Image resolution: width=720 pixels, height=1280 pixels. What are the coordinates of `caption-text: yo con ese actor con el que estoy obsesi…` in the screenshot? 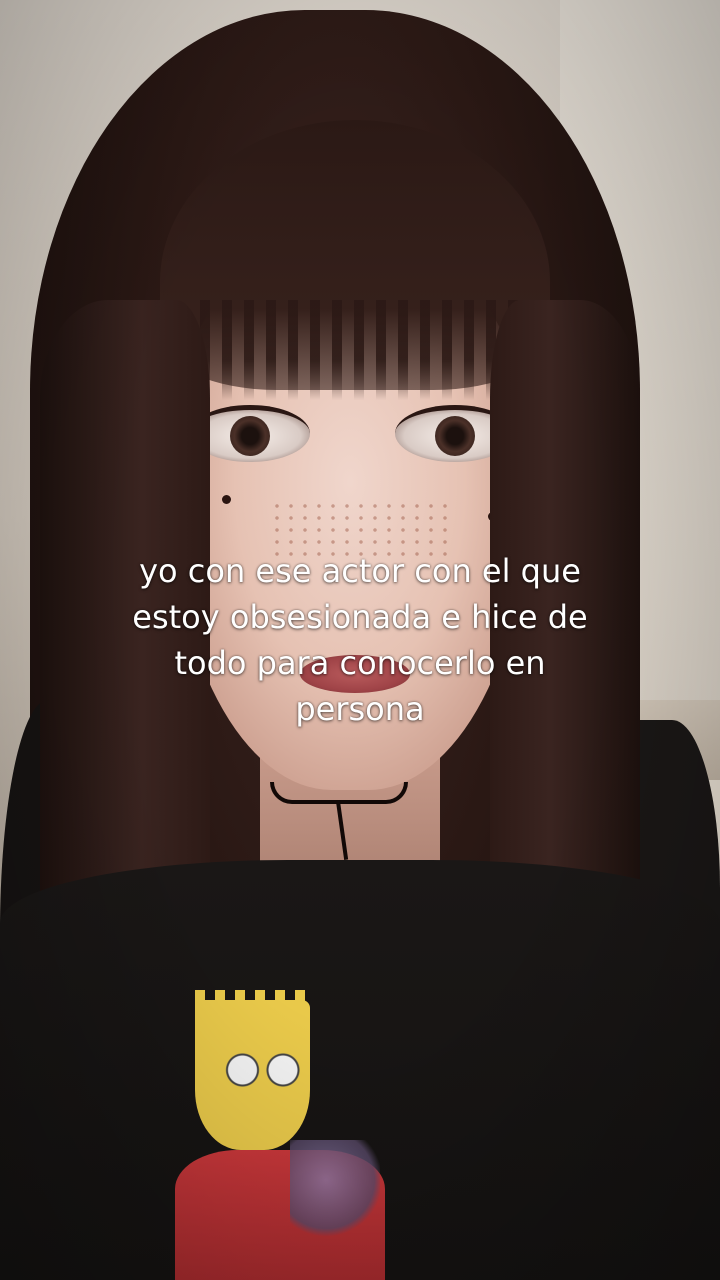 It's located at (360, 640).